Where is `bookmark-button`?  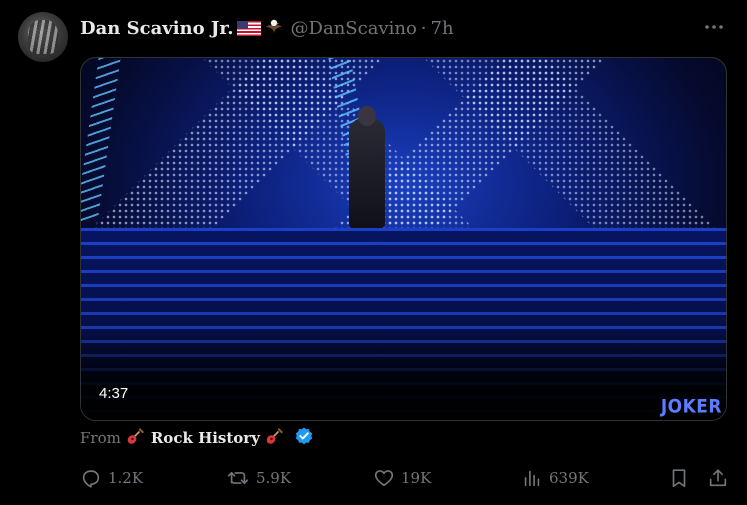
bookmark-button is located at coordinates (679, 478).